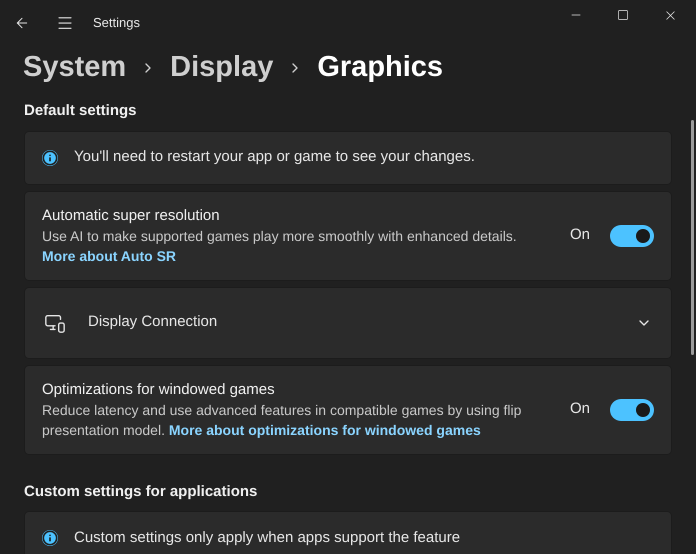  Describe the element at coordinates (74, 68) in the screenshot. I see `breadcrumb-item: System` at that location.